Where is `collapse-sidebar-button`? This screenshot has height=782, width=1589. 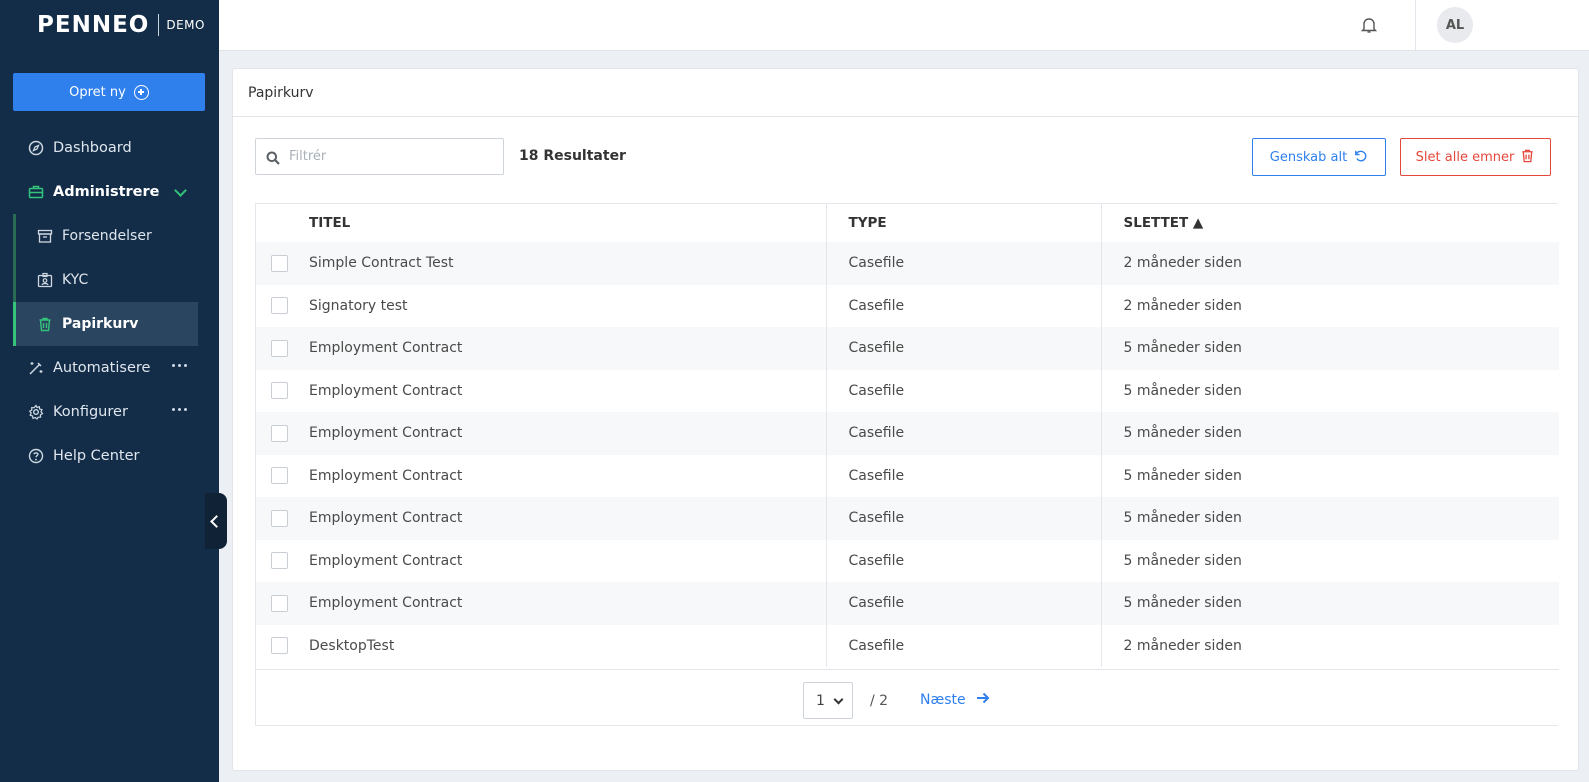
collapse-sidebar-button is located at coordinates (216, 521).